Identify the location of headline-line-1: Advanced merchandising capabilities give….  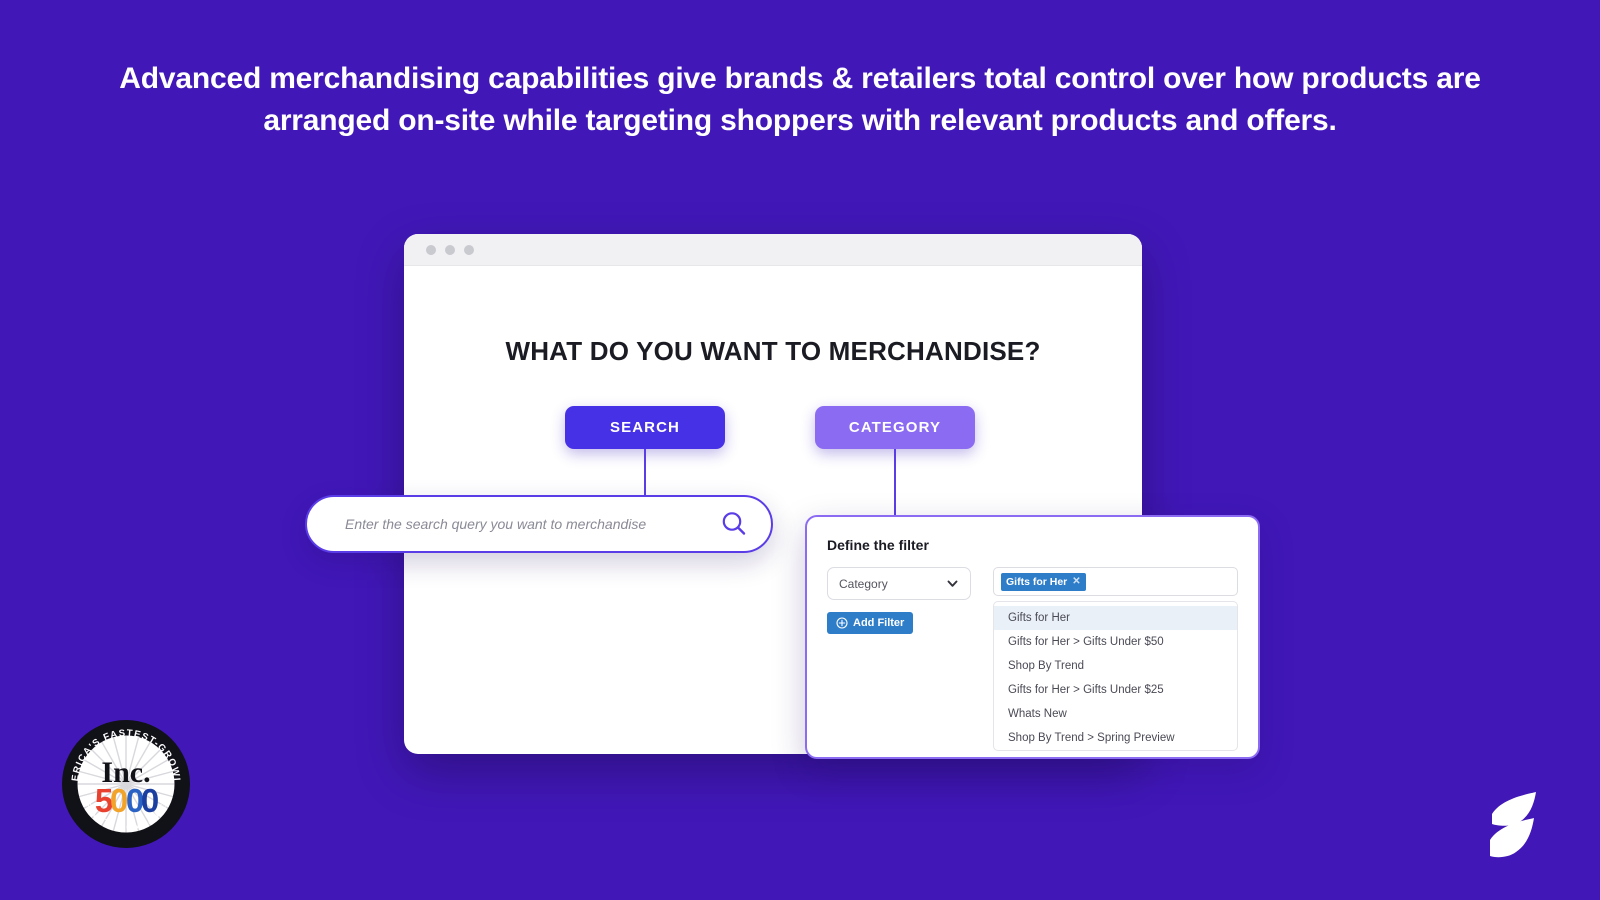
(774, 78).